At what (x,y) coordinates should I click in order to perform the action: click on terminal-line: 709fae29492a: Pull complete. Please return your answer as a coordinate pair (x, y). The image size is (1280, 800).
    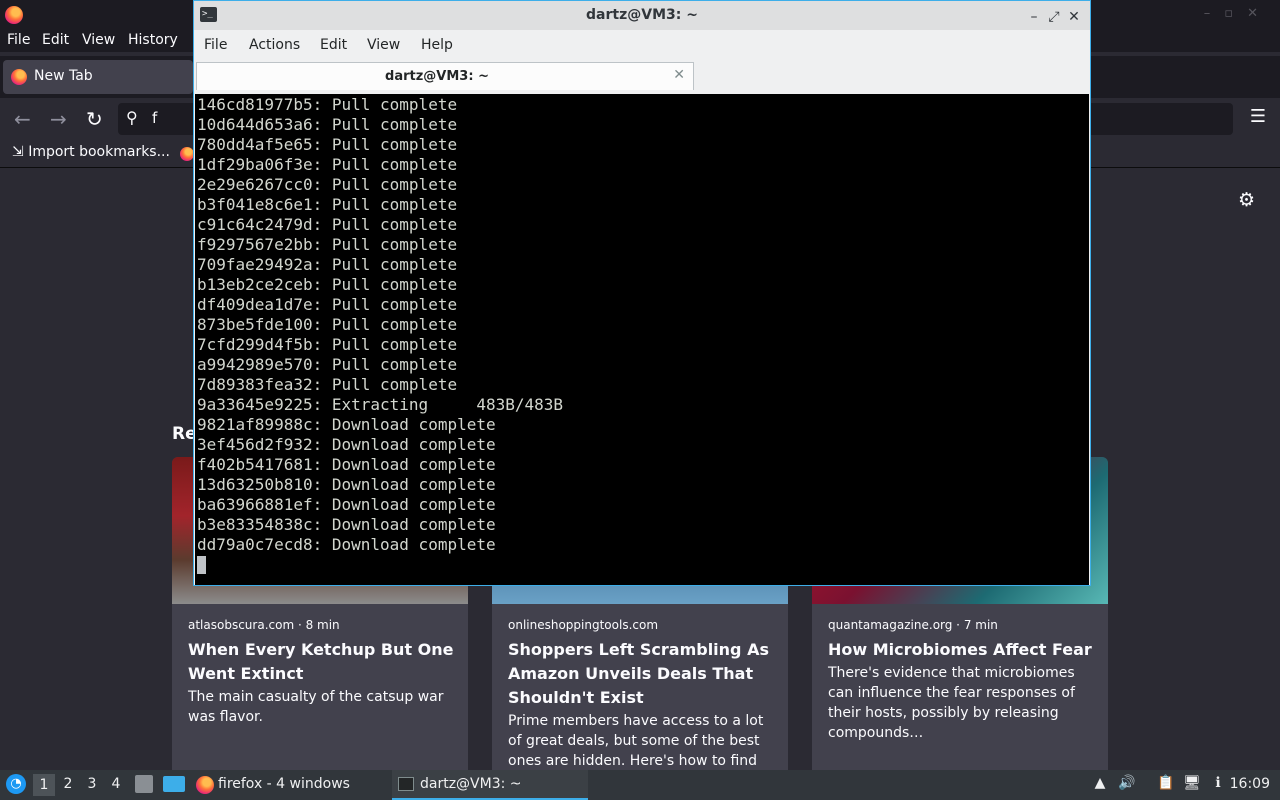
    Looking at the image, I should click on (327, 264).